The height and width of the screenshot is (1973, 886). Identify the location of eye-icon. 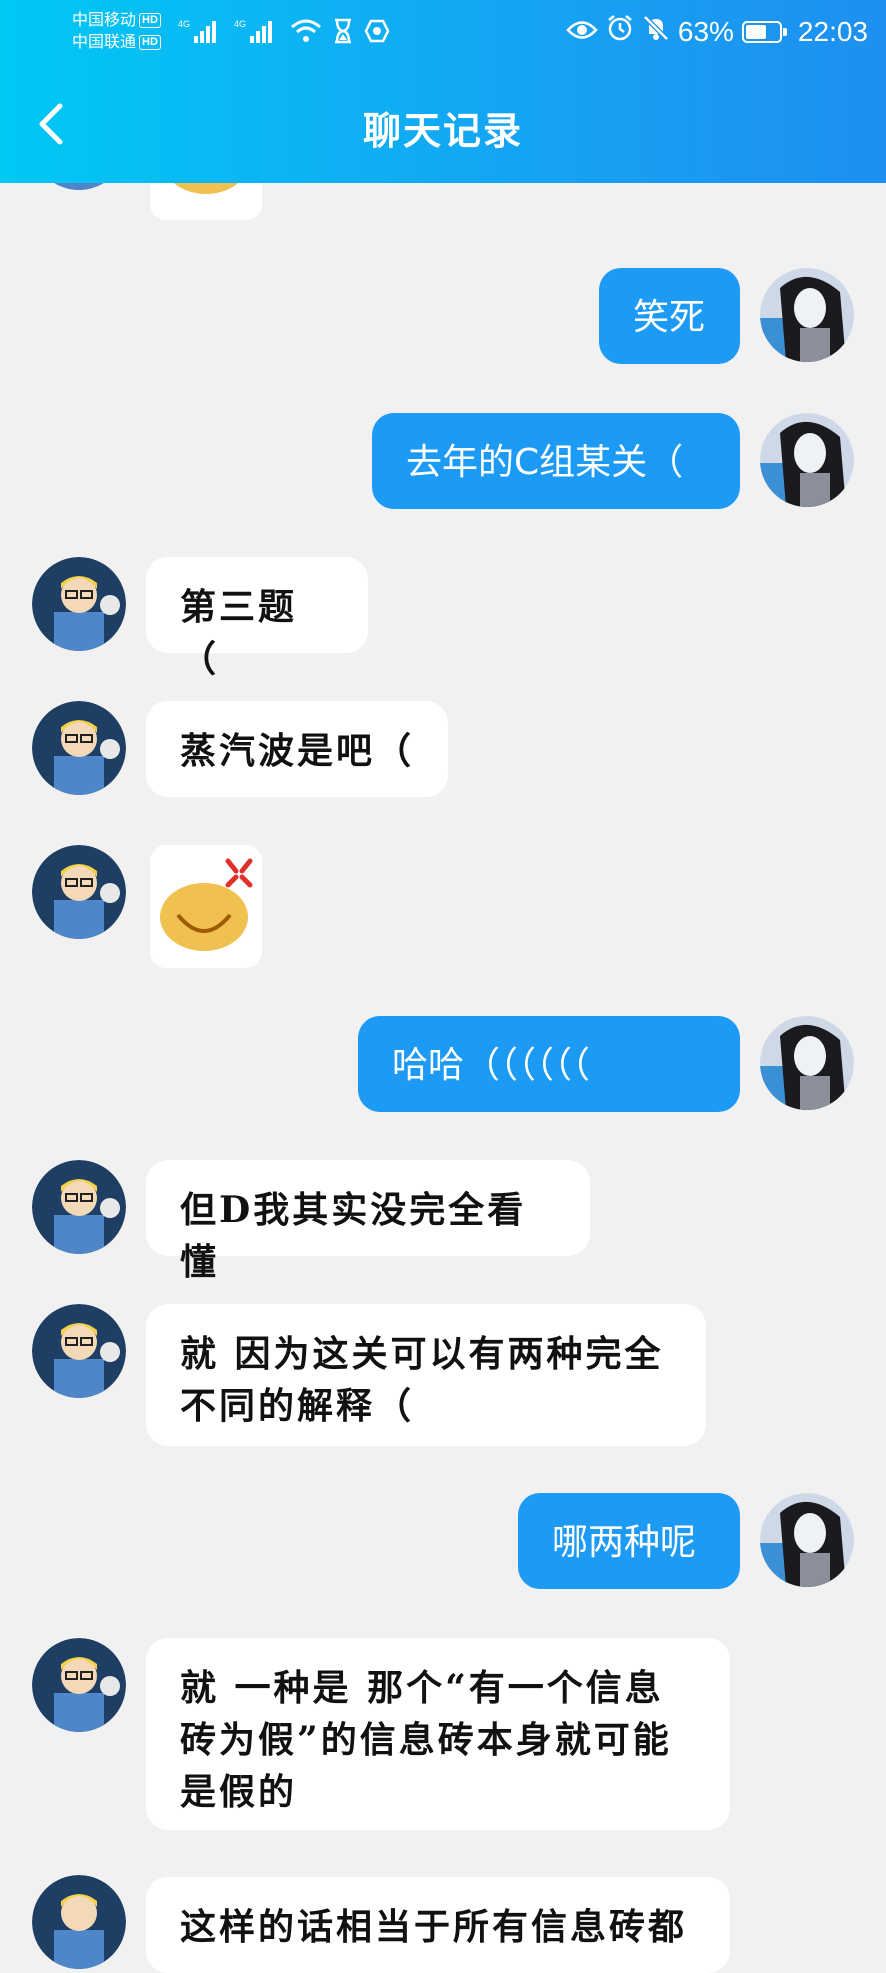
(582, 32).